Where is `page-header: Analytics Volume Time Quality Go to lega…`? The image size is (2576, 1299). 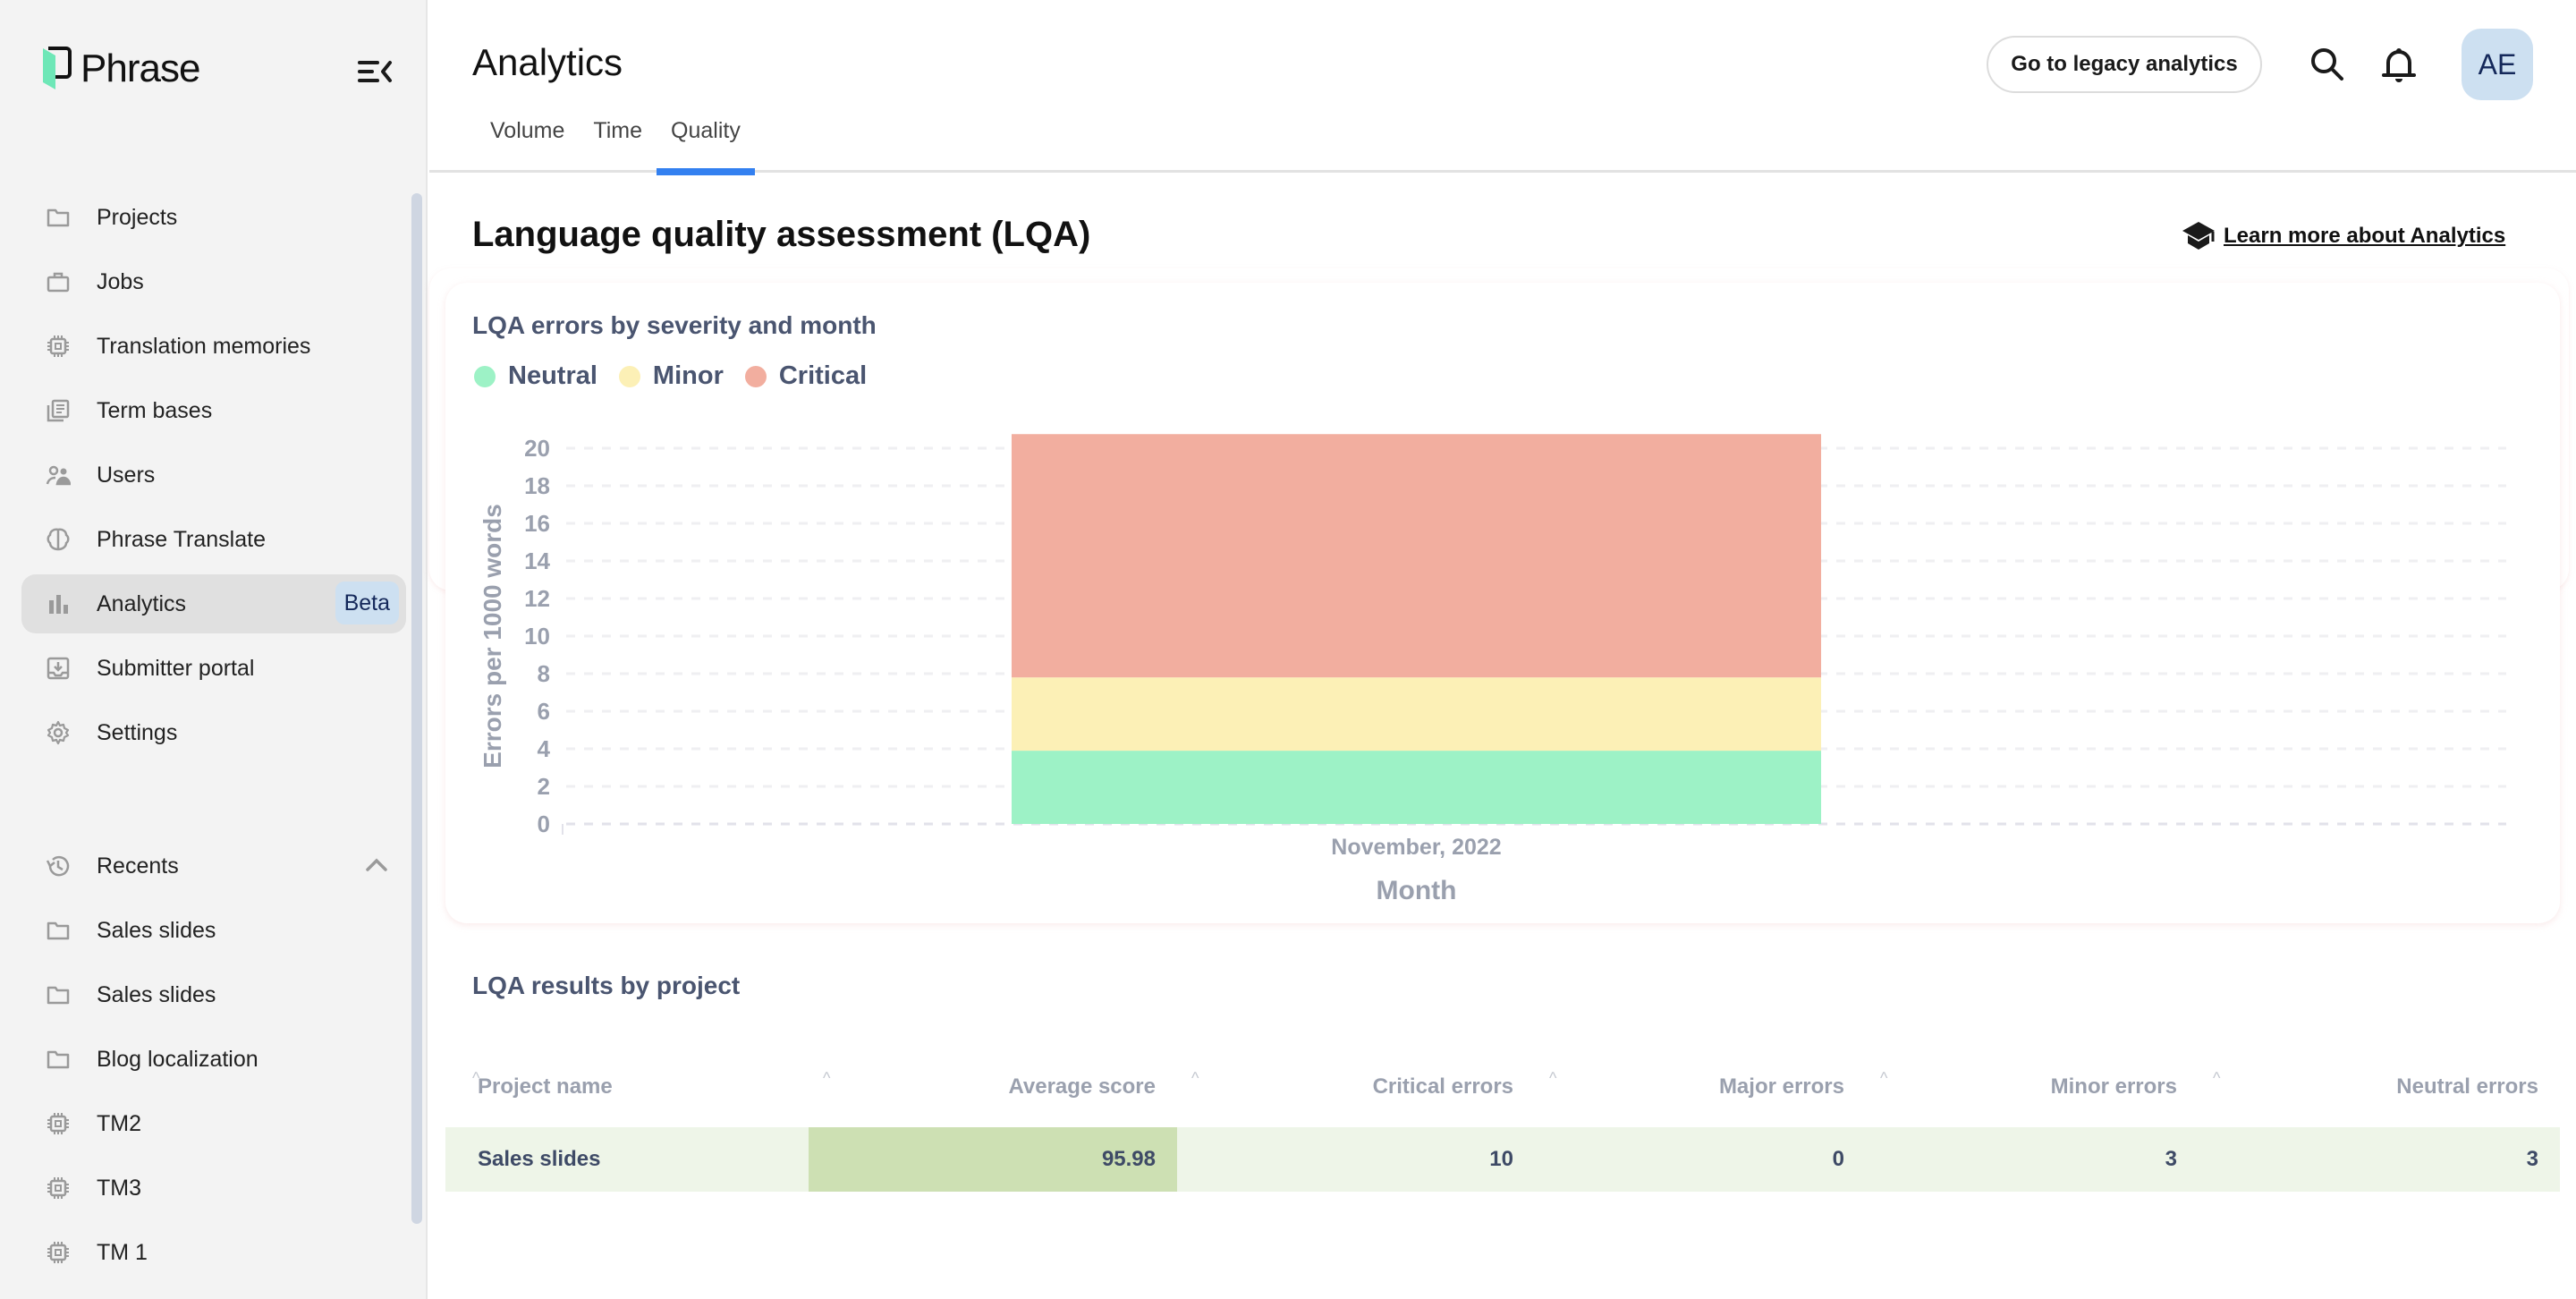 page-header: Analytics Volume Time Quality Go to lega… is located at coordinates (1502, 87).